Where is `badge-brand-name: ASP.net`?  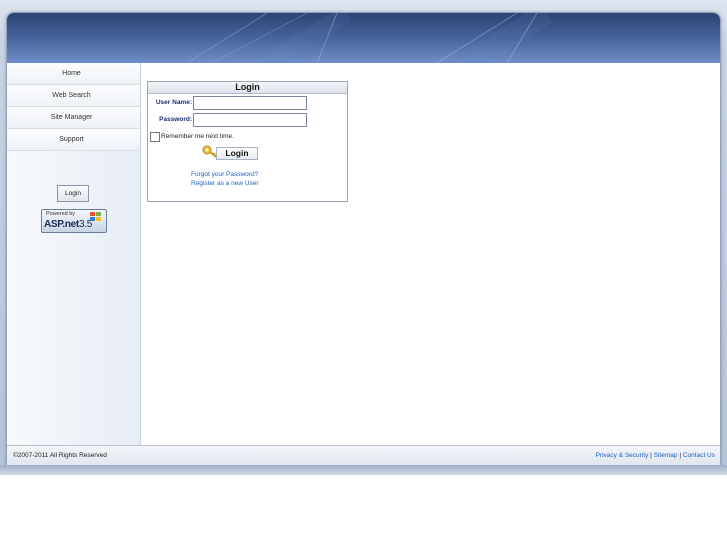 badge-brand-name: ASP.net is located at coordinates (61, 224).